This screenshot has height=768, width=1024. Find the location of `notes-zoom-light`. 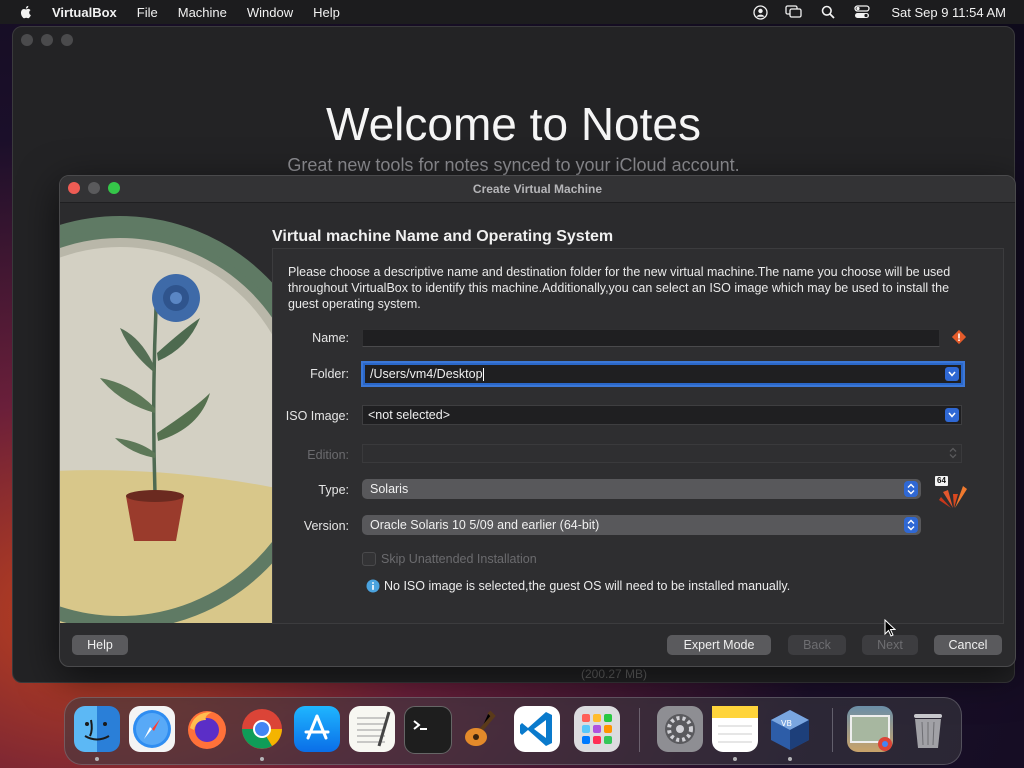

notes-zoom-light is located at coordinates (67, 40).